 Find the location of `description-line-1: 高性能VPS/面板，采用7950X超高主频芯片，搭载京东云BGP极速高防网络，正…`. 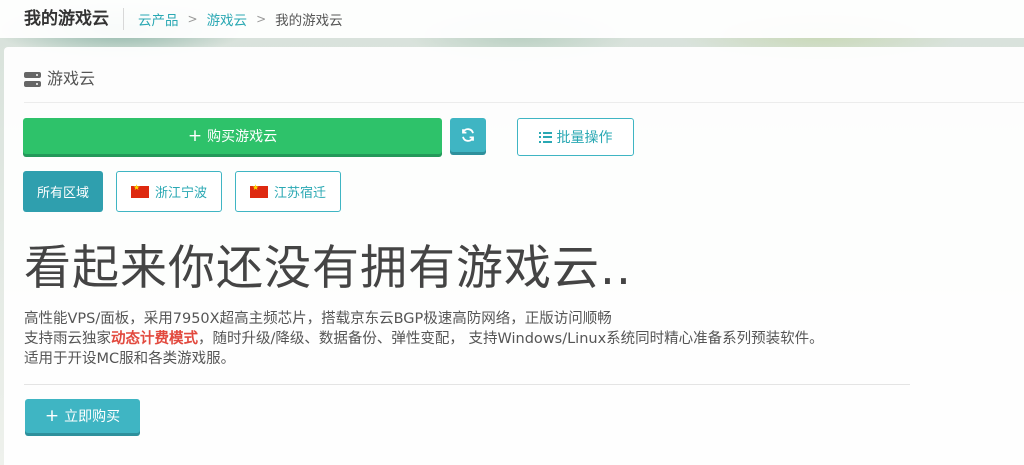

description-line-1: 高性能VPS/面板，采用7950X超高主频芯片，搭载京东云BGP极速高防网络，正… is located at coordinates (318, 319).